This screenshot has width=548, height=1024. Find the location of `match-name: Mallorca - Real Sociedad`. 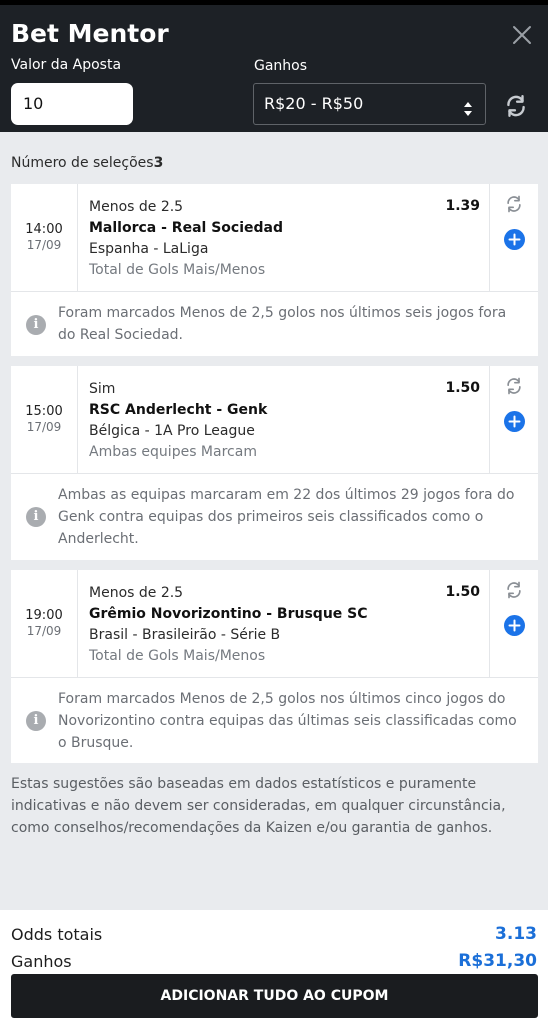

match-name: Mallorca - Real Sociedad is located at coordinates (186, 228).